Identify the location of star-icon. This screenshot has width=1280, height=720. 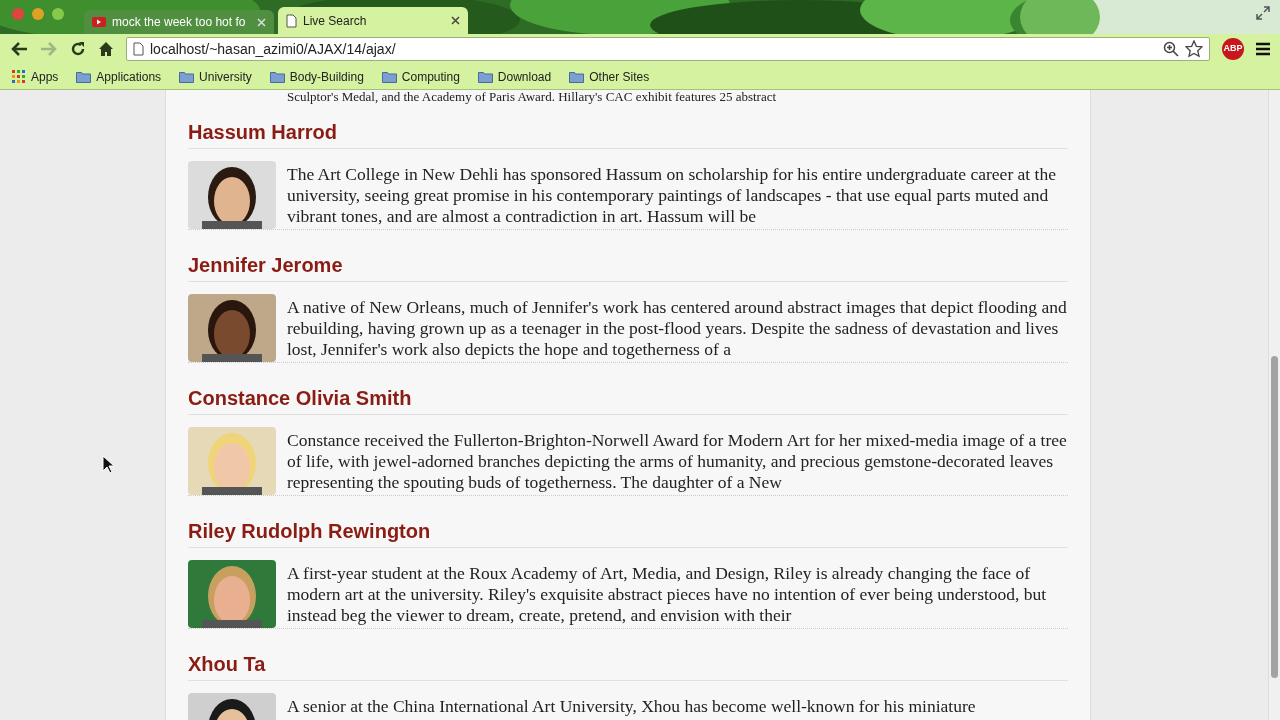
(1194, 49).